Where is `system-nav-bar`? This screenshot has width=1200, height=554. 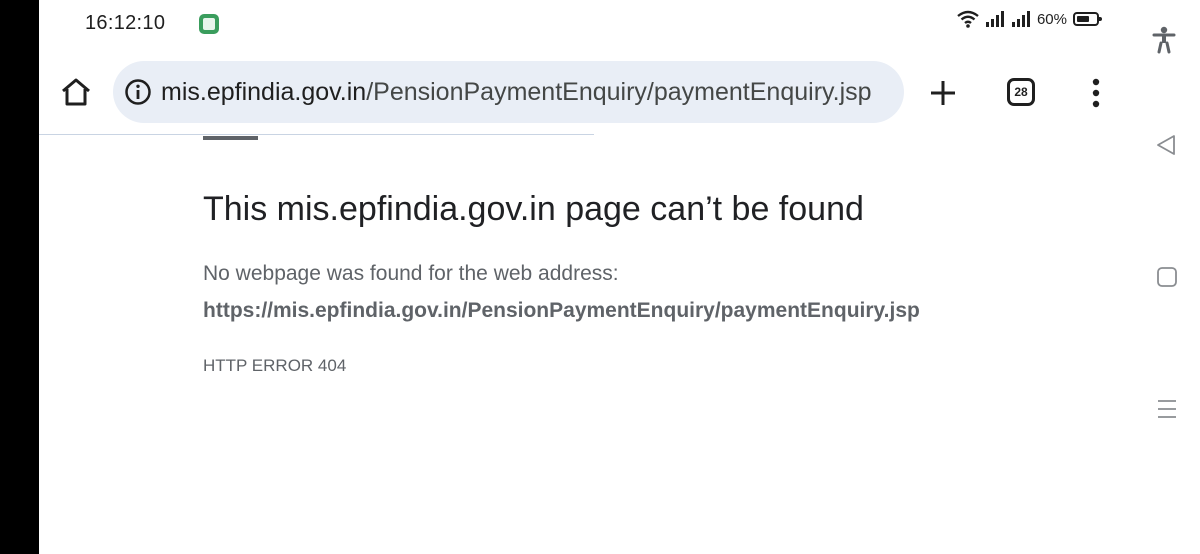 system-nav-bar is located at coordinates (1164, 277).